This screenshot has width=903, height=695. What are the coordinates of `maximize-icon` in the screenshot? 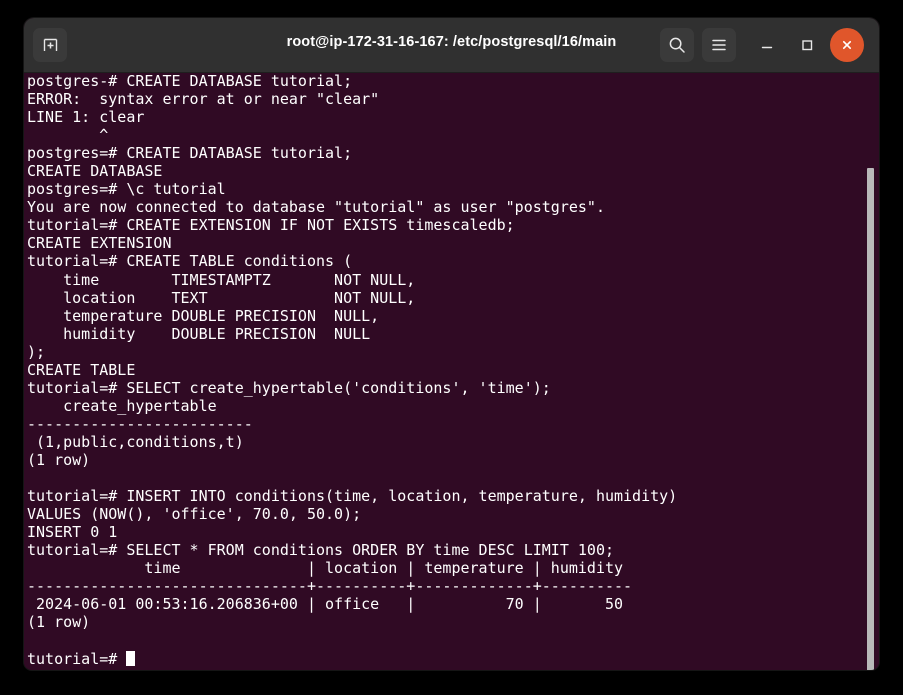 It's located at (807, 45).